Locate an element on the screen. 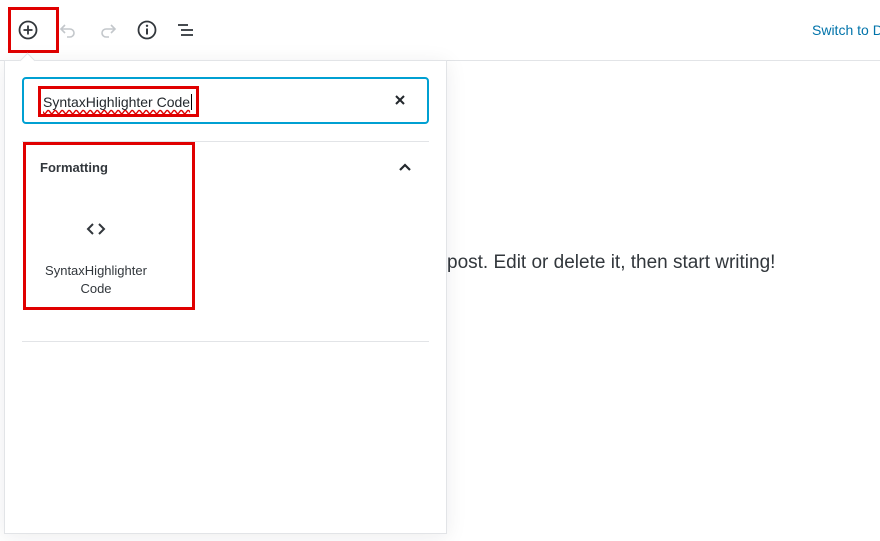 Image resolution: width=880 pixels, height=541 pixels. info-icon is located at coordinates (147, 30).